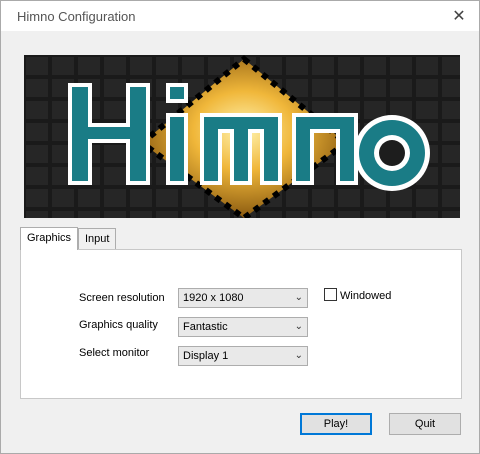 Image resolution: width=480 pixels, height=454 pixels. I want to click on monitor-select: Display 1 ⌄, so click(243, 356).